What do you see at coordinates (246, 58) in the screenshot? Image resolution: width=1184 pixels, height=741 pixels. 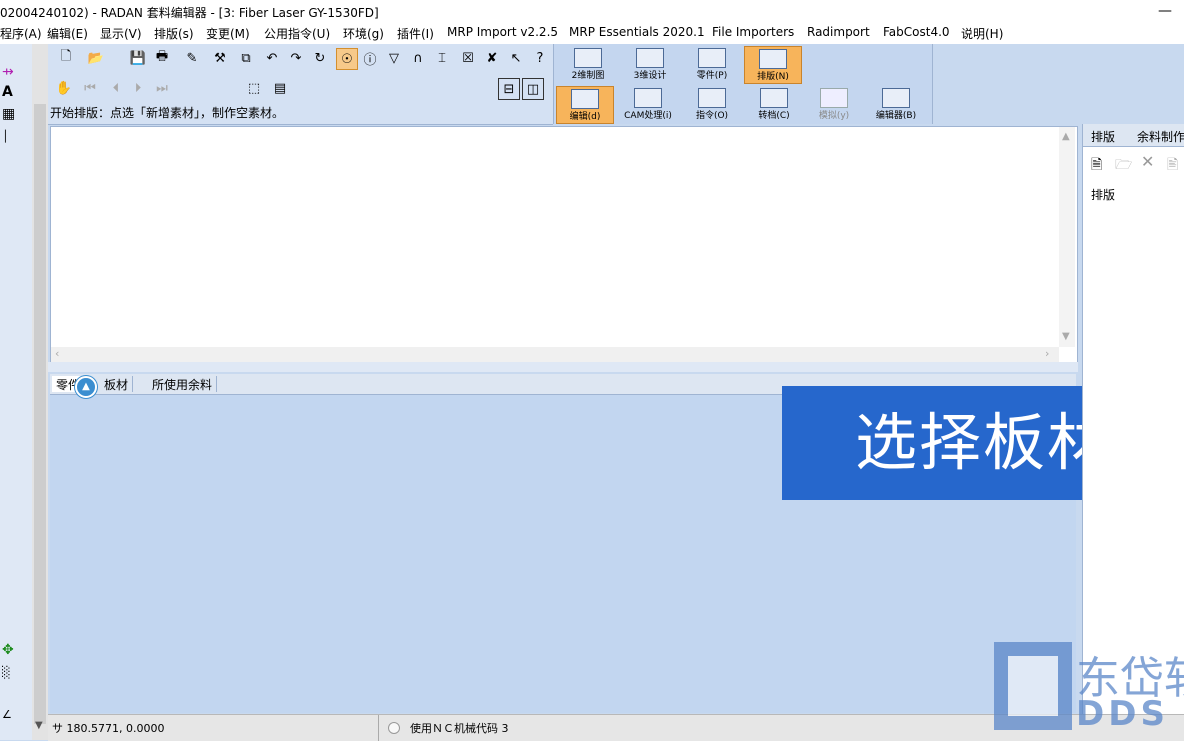 I see `copy-icon: ⧉` at bounding box center [246, 58].